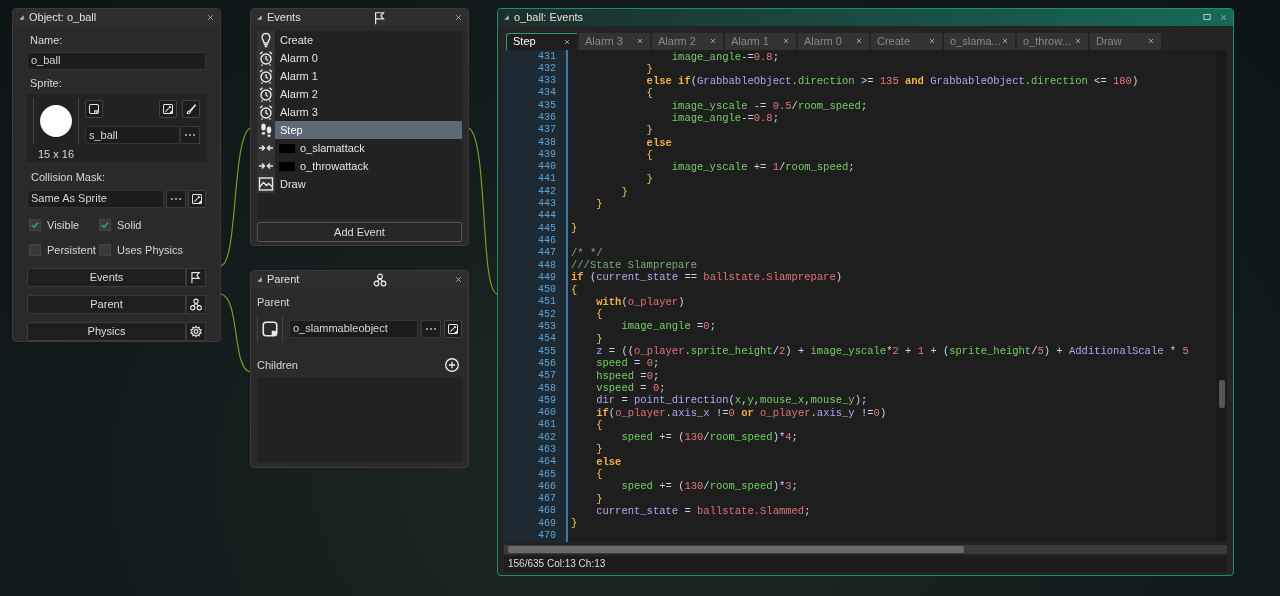 This screenshot has width=1280, height=596. Describe the element at coordinates (547, 81) in the screenshot. I see `line-number: 433` at that location.